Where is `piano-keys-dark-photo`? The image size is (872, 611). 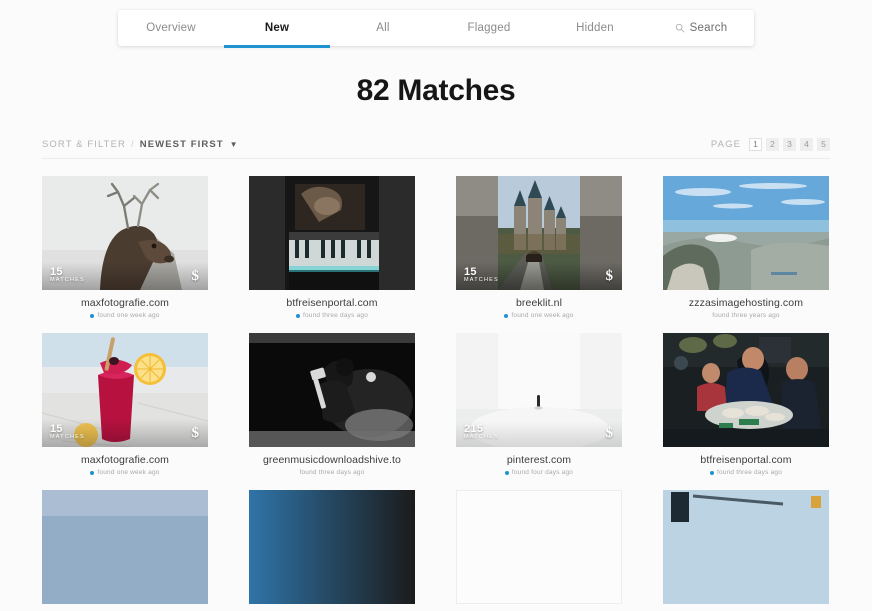 piano-keys-dark-photo is located at coordinates (332, 233).